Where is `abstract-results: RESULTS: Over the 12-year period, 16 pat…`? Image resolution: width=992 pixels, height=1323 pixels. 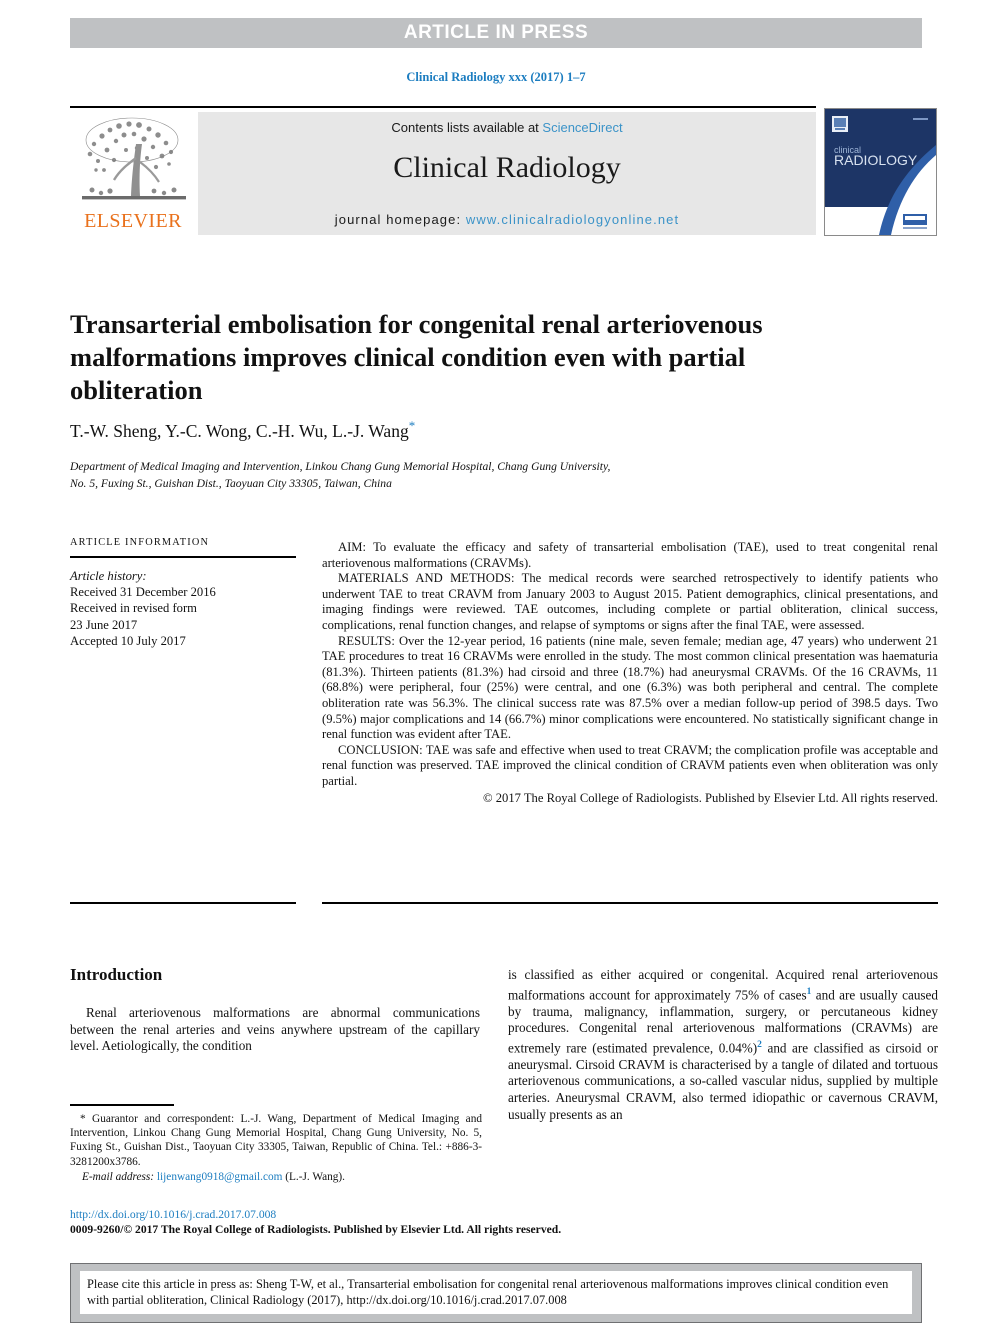 abstract-results: RESULTS: Over the 12-year period, 16 pat… is located at coordinates (630, 687).